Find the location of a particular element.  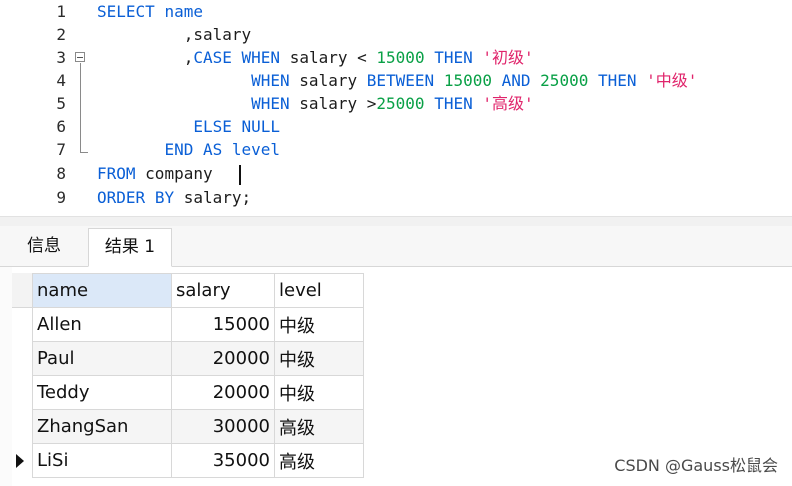

line-number: 6 is located at coordinates (61, 126).